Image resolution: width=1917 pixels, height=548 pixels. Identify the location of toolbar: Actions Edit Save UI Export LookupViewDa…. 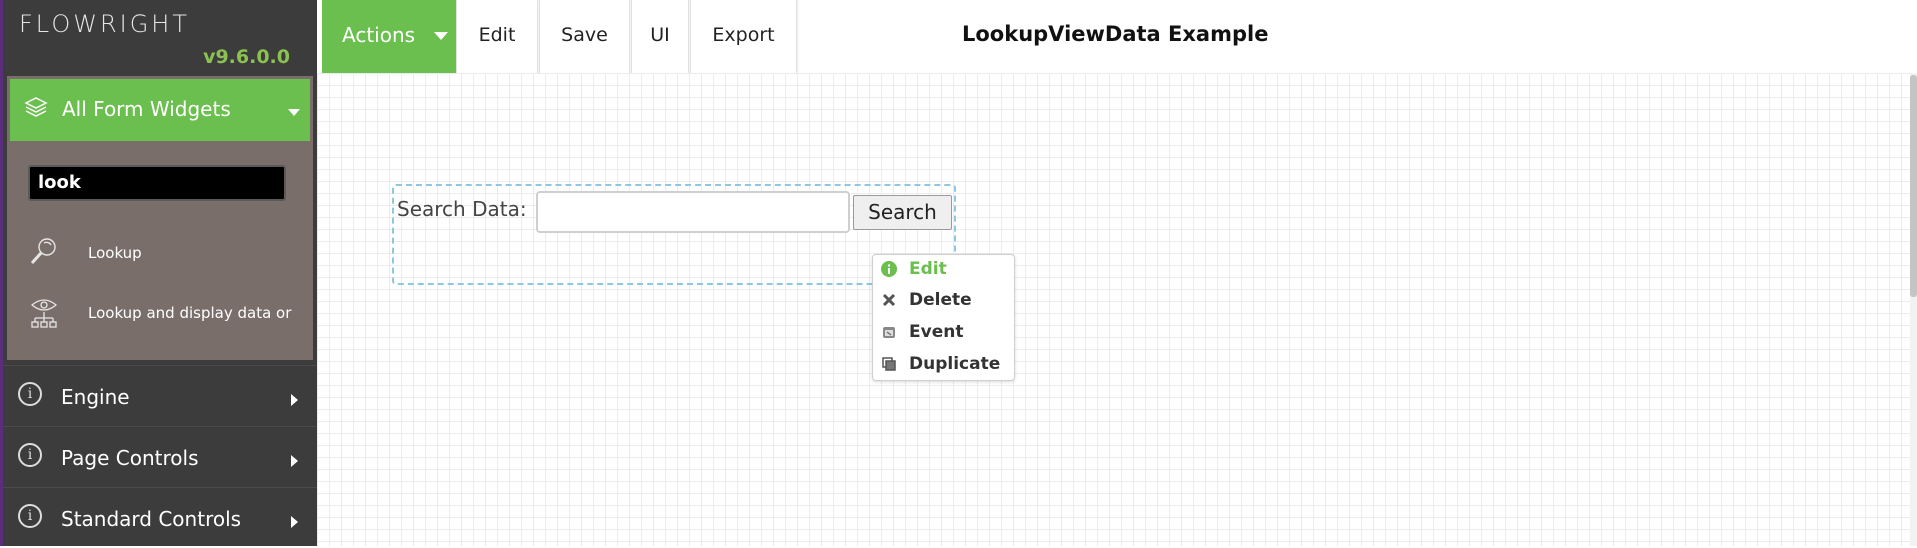
(1117, 36).